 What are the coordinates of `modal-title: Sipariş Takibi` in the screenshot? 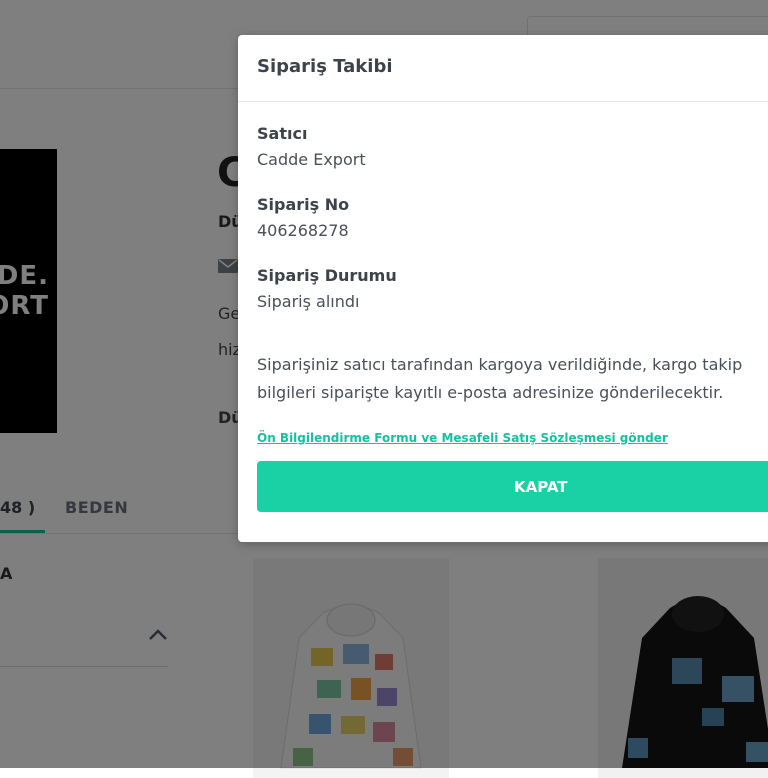 It's located at (325, 66).